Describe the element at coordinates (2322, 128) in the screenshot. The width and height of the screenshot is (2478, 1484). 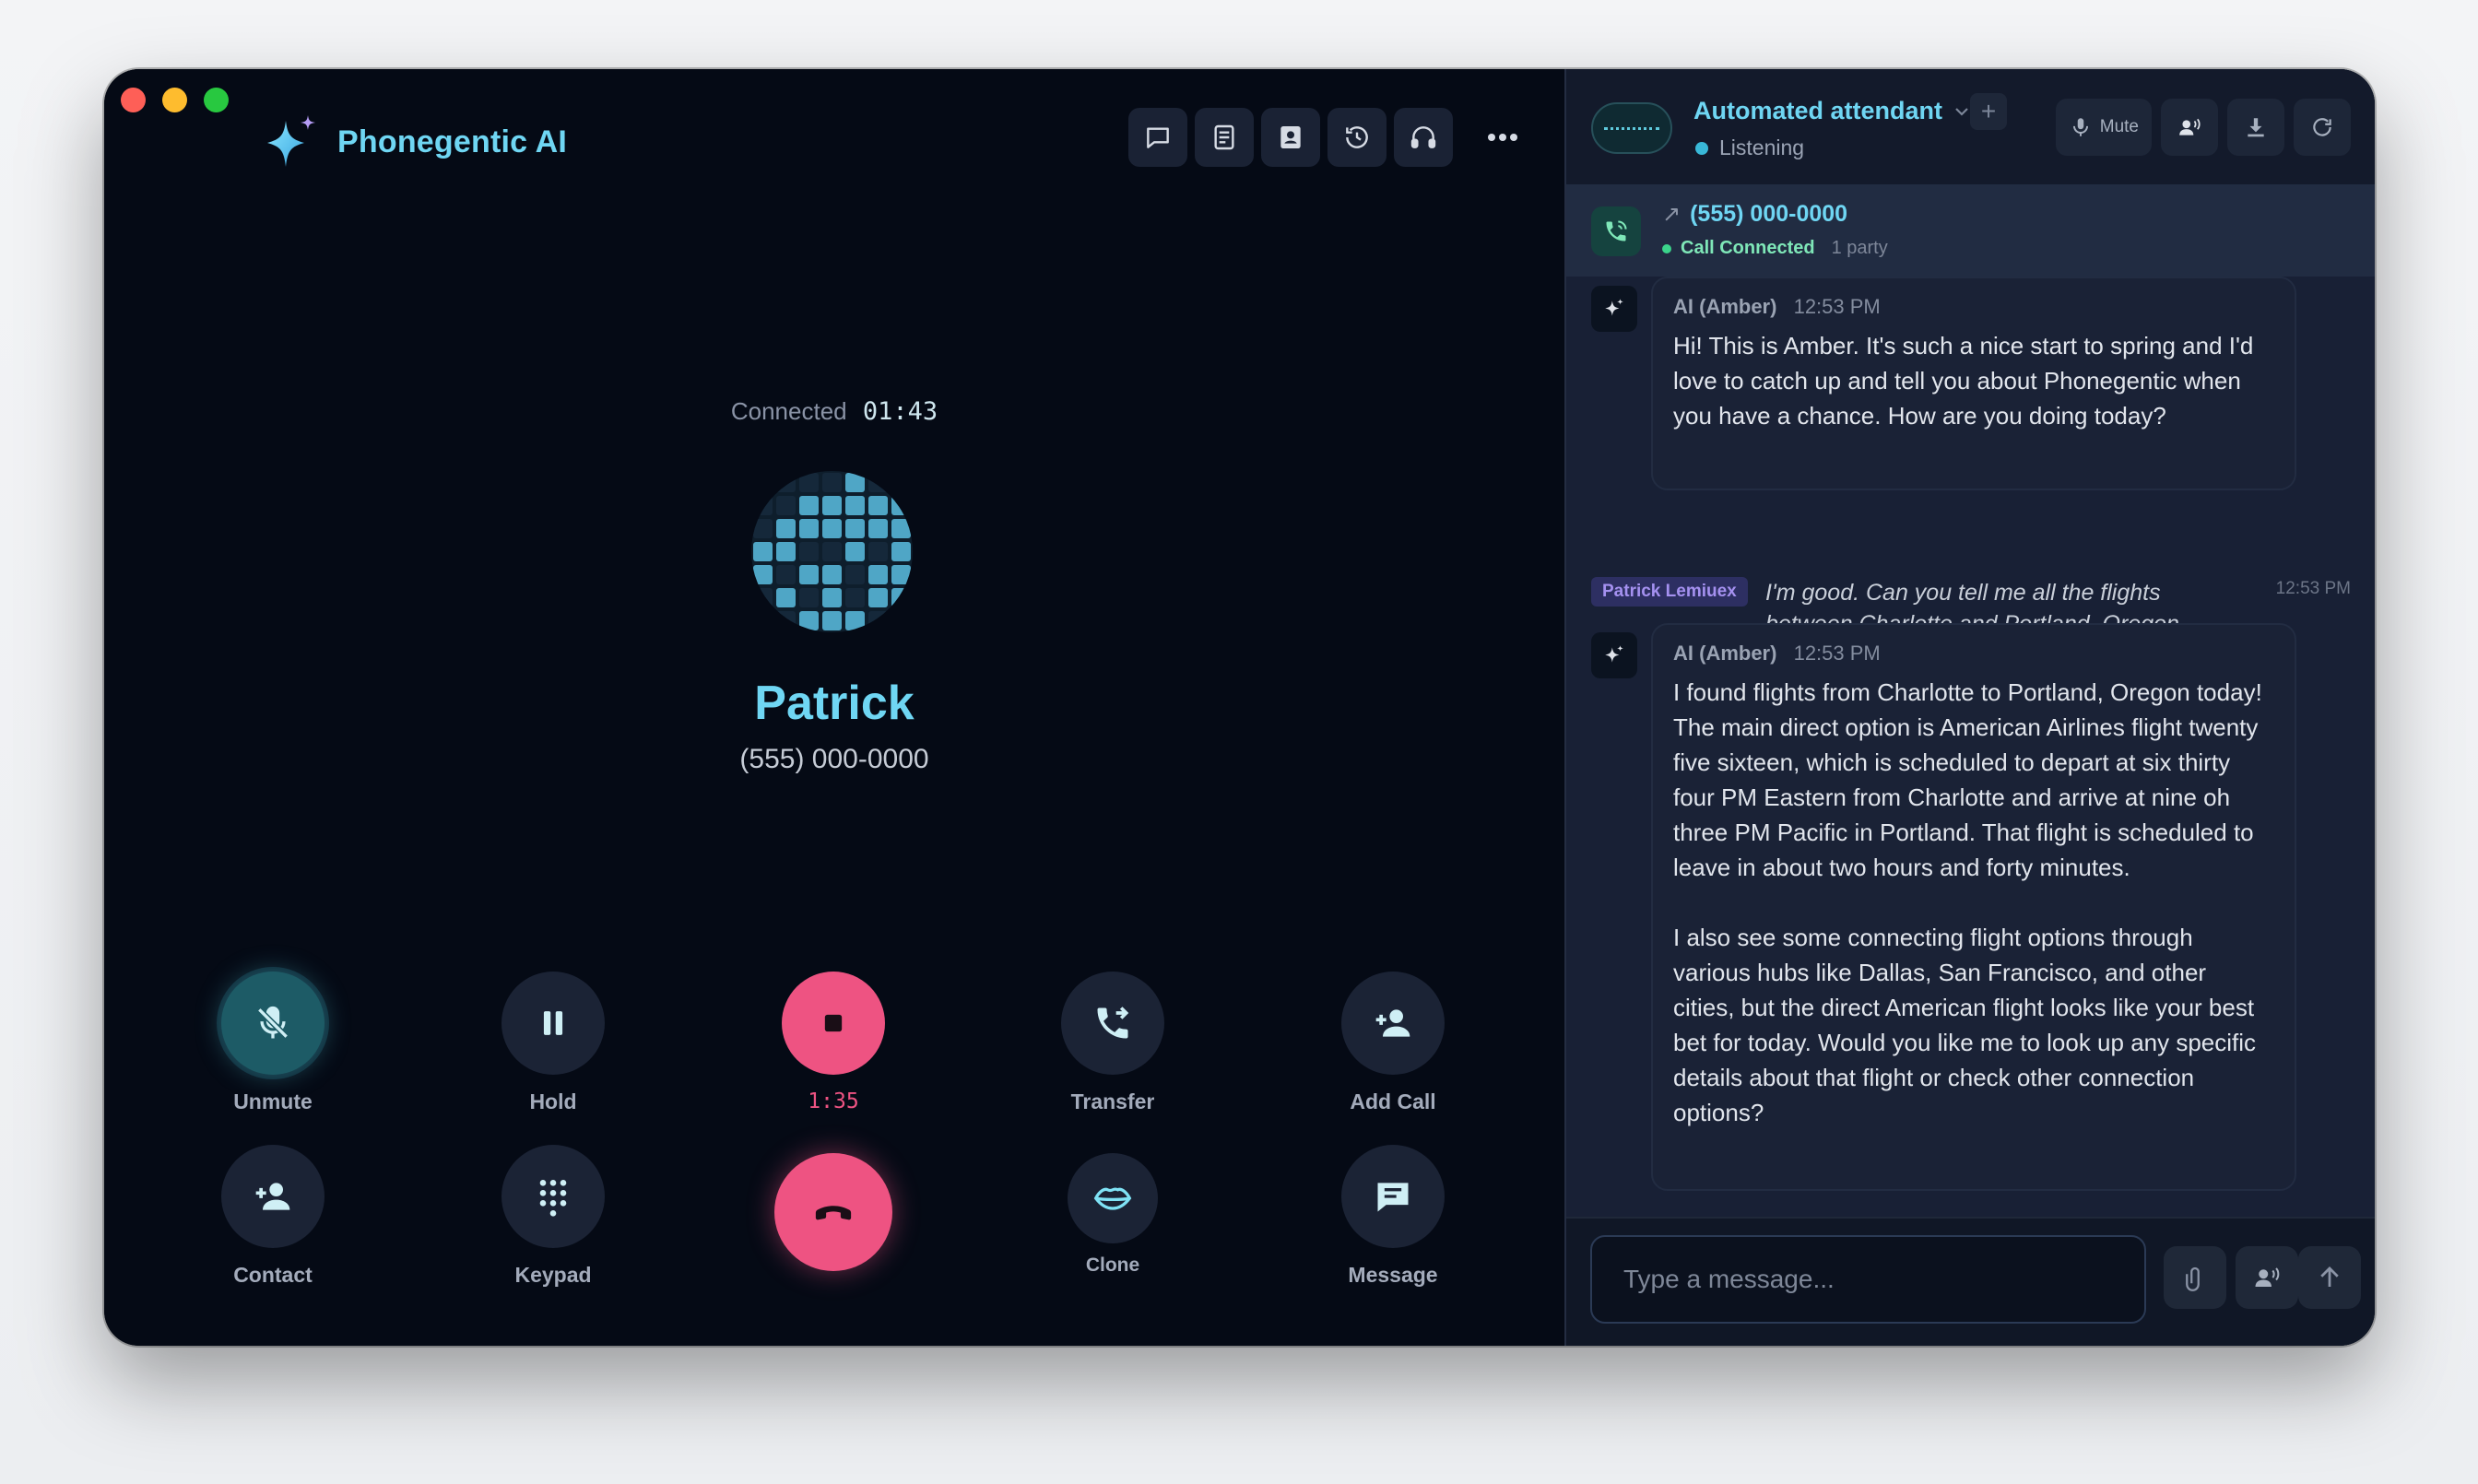
I see `refresh-button` at that location.